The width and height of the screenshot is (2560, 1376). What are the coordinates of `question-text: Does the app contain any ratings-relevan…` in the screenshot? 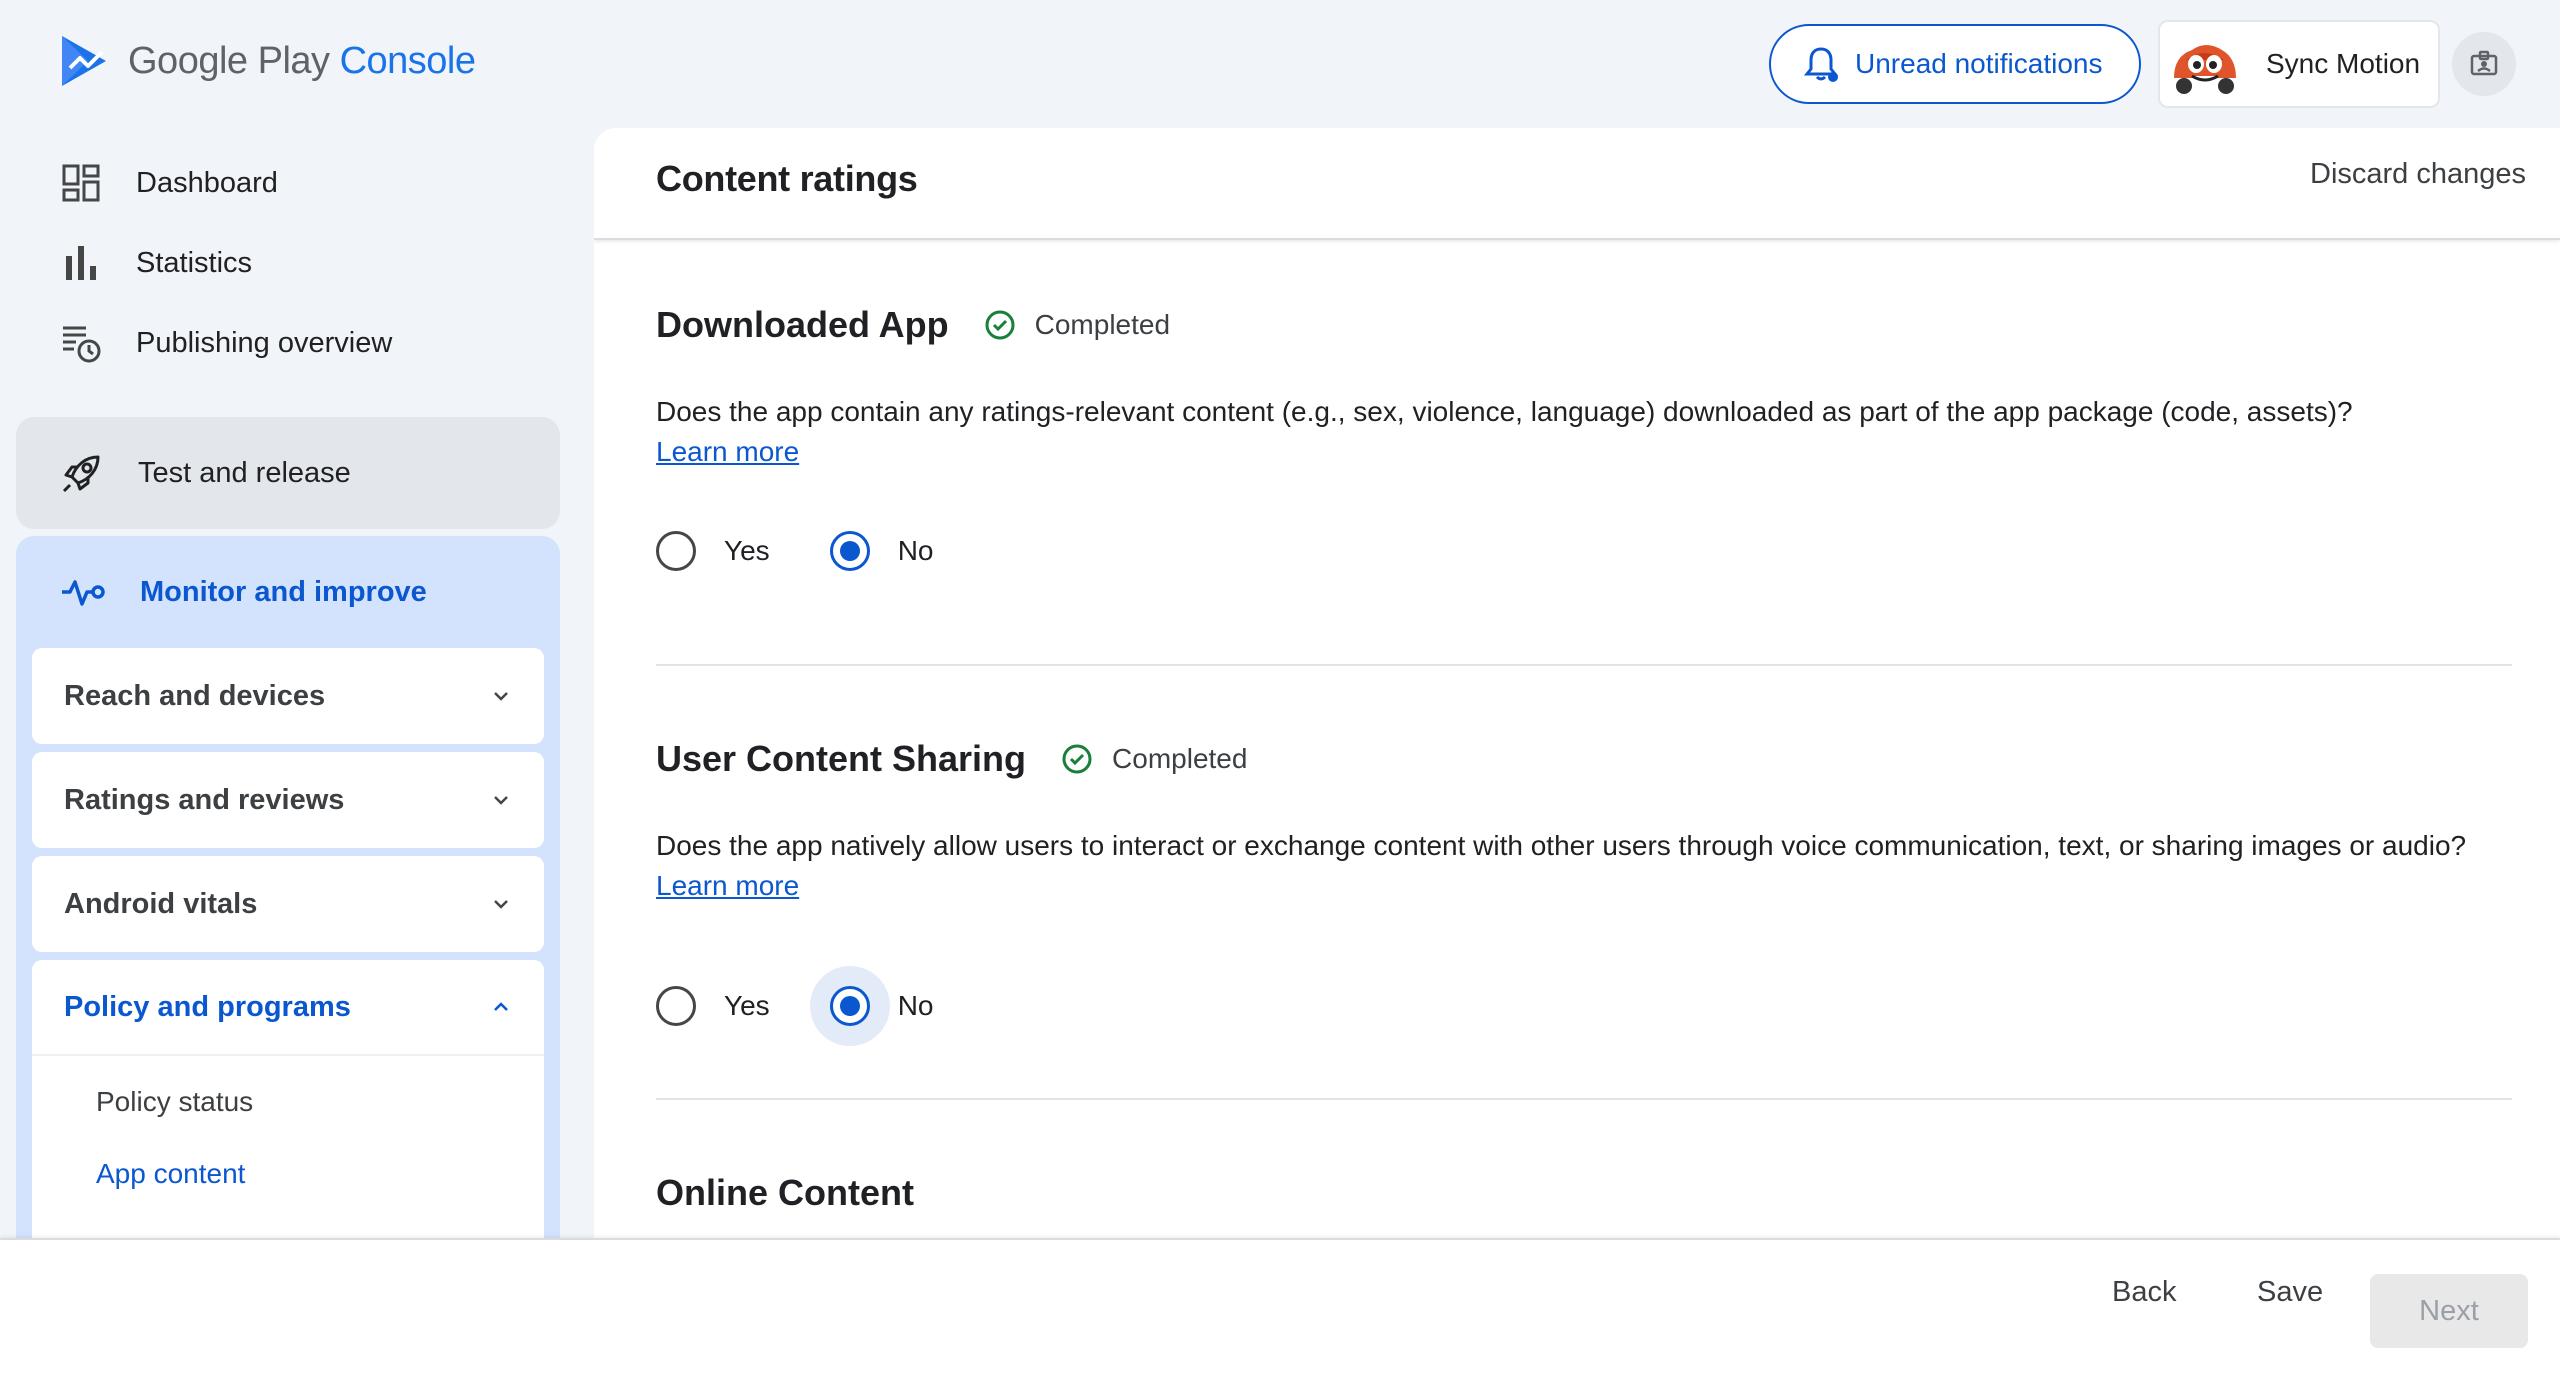 It's located at (1596, 432).